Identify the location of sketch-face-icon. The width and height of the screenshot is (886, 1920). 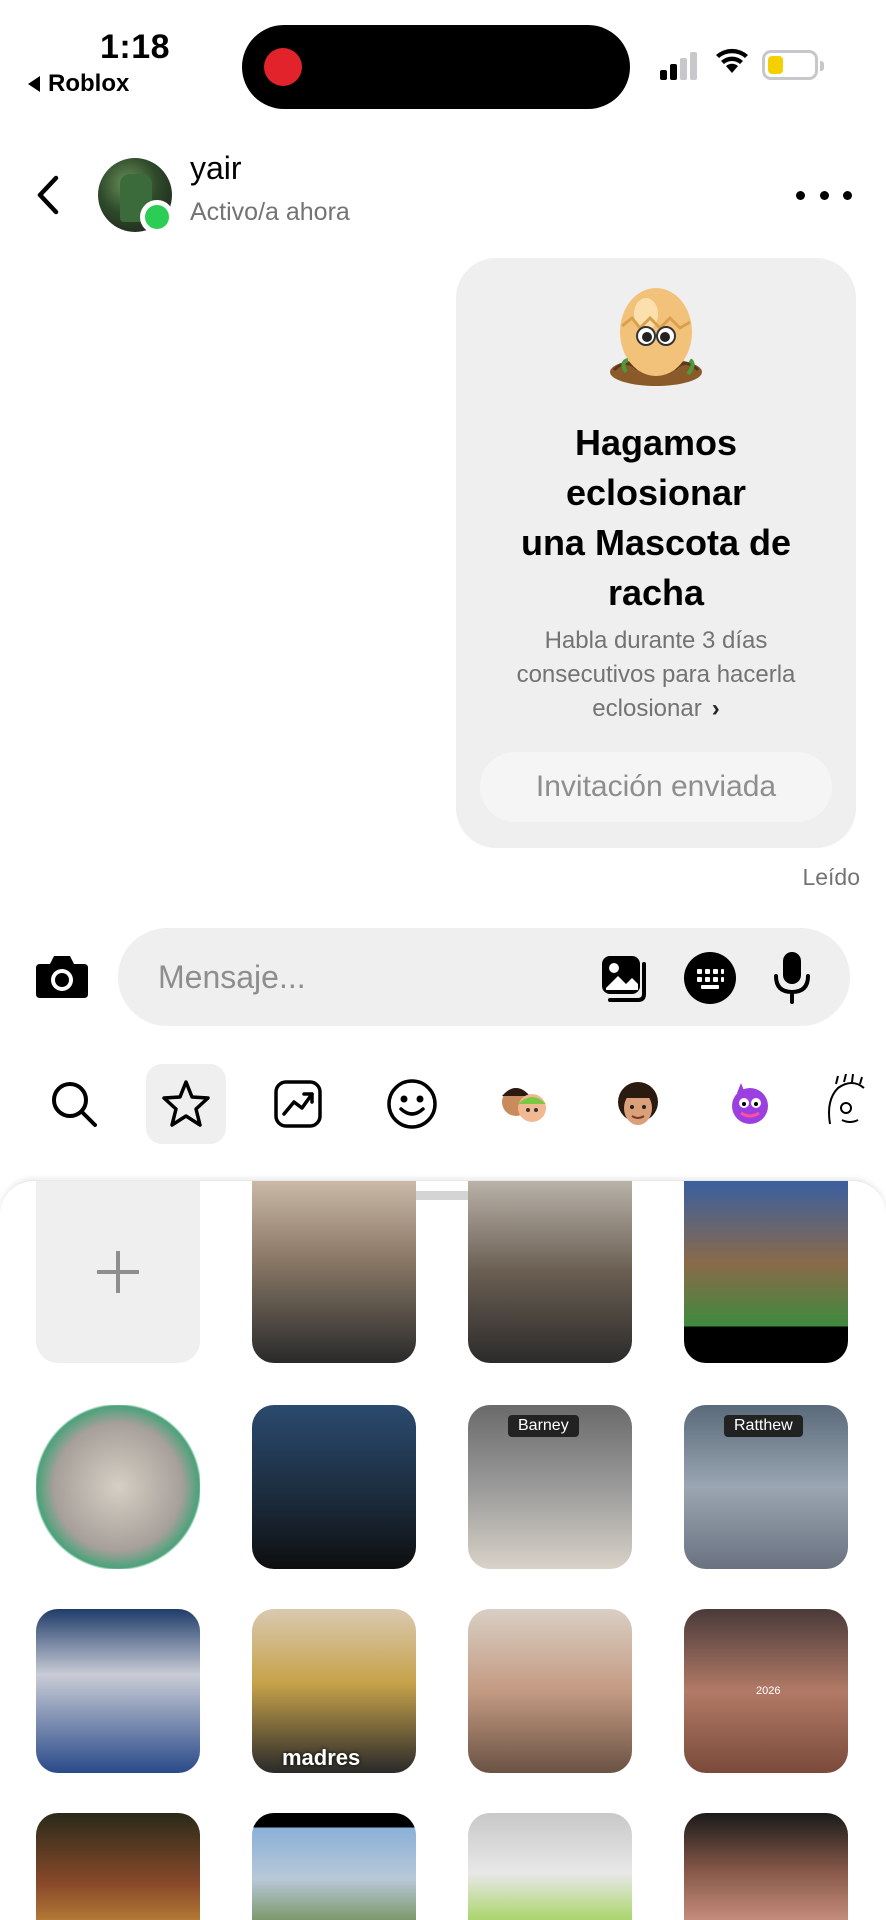
(846, 1099).